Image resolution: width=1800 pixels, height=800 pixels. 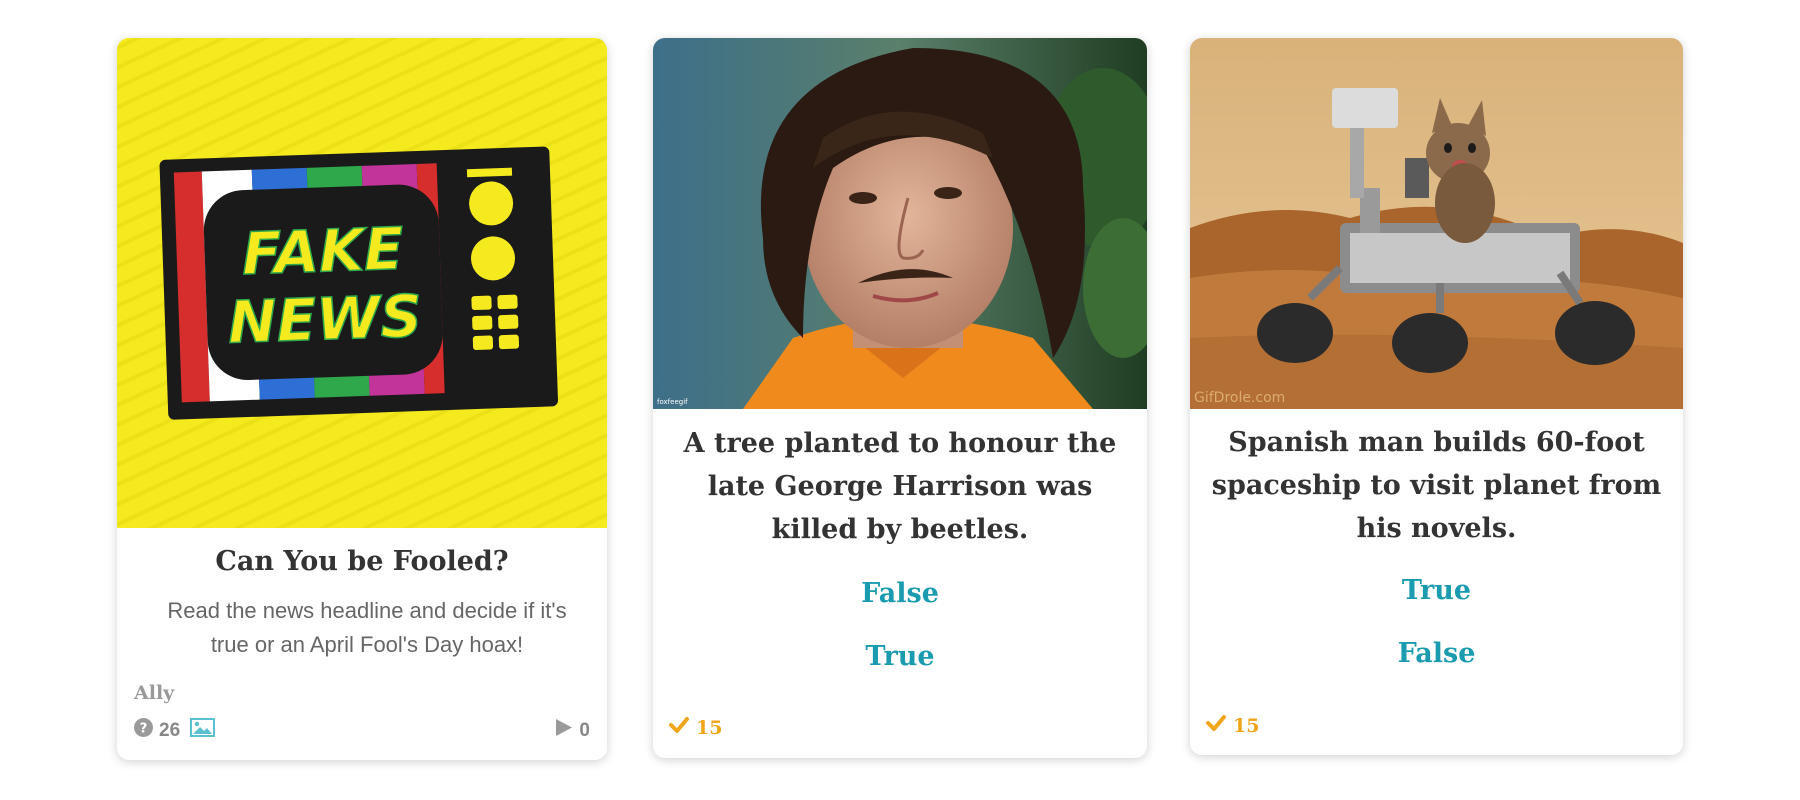 I want to click on mars-rover-with-kitten-photo: GifDrole.com, so click(x=1436, y=223).